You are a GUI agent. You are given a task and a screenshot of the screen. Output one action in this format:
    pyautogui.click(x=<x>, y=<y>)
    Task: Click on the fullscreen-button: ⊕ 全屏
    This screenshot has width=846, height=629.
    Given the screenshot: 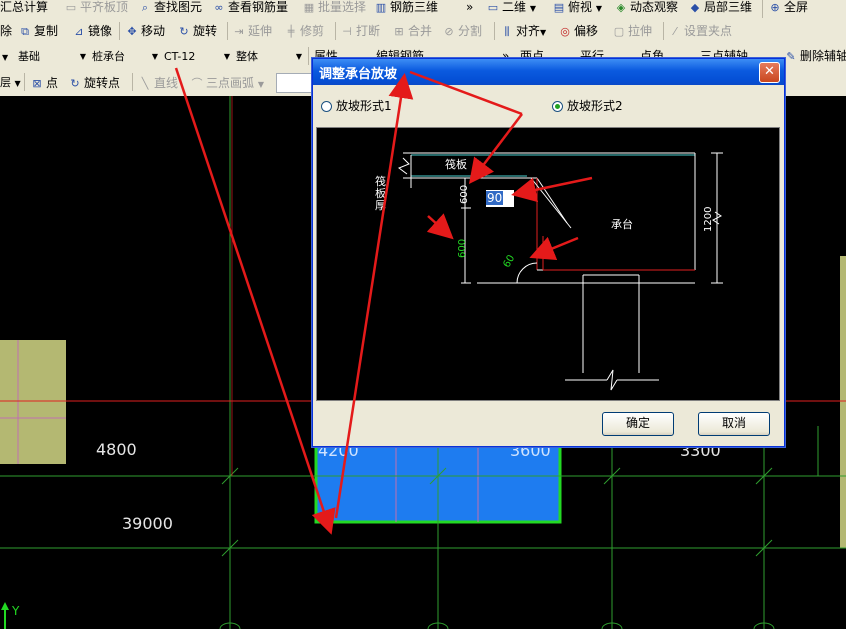 What is the action you would take?
    pyautogui.click(x=788, y=8)
    